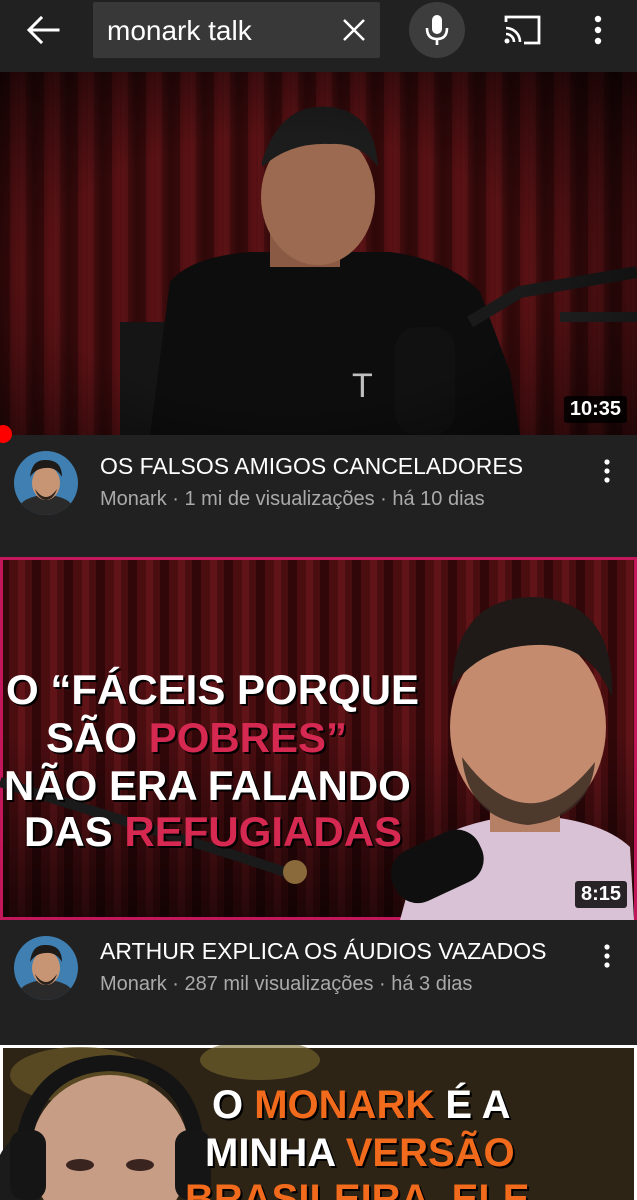  I want to click on arrow-left-icon, so click(43, 30).